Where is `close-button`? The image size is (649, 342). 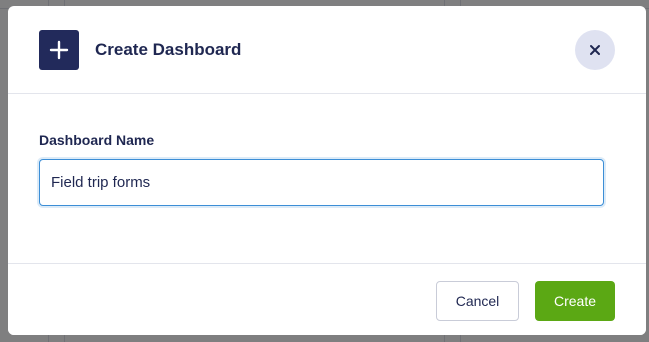 close-button is located at coordinates (595, 50).